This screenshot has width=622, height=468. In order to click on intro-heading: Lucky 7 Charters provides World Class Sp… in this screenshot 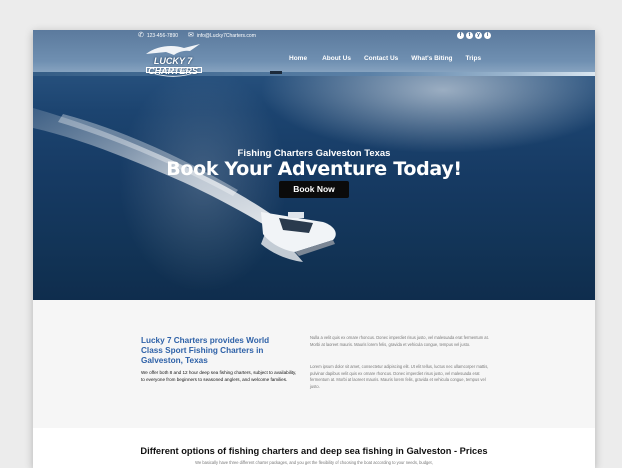, I will do `click(205, 350)`.